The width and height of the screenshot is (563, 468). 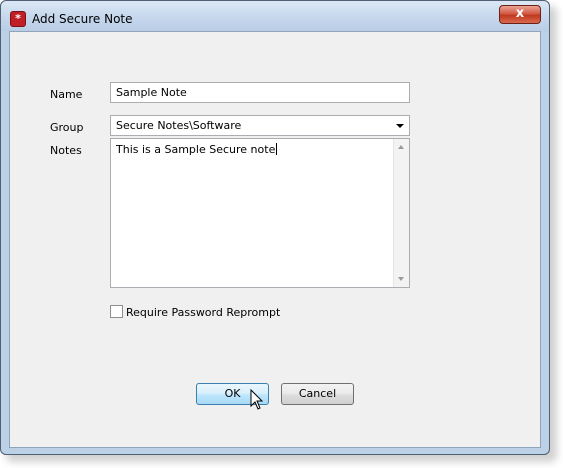 What do you see at coordinates (179, 125) in the screenshot?
I see `group-select-value: Secure Notes\Software` at bounding box center [179, 125].